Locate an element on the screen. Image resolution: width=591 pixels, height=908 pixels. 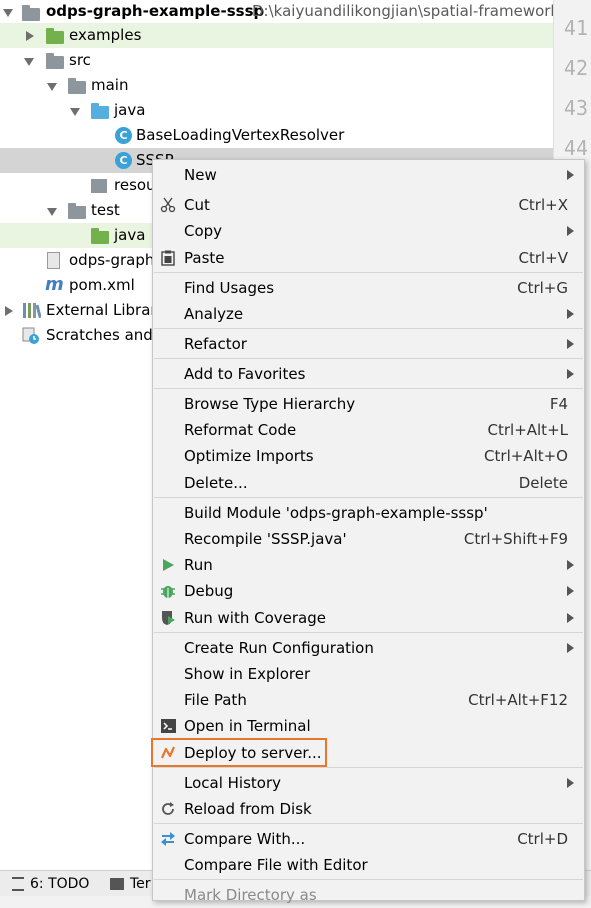
maven-icon: m is located at coordinates (54, 284).